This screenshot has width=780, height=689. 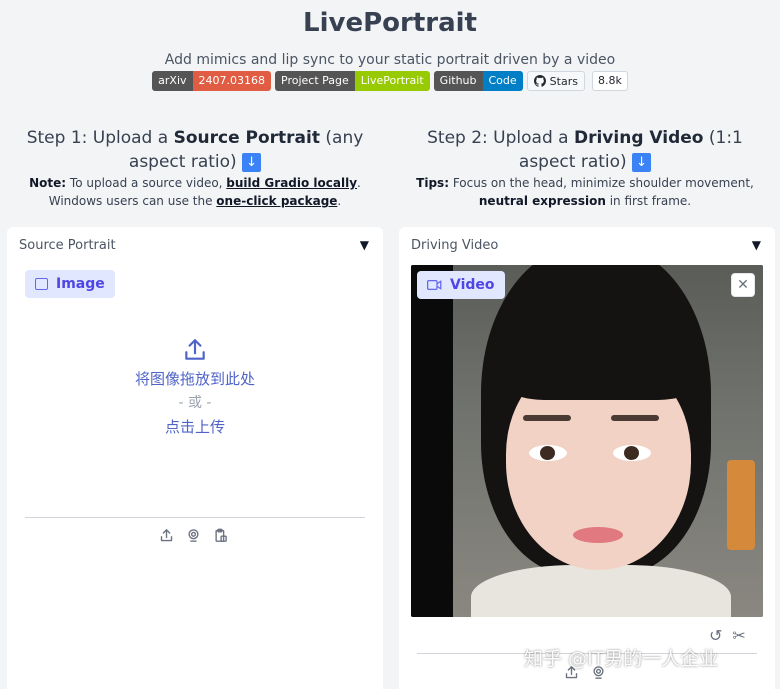 What do you see at coordinates (48, 183) in the screenshot?
I see `note-label: Note:` at bounding box center [48, 183].